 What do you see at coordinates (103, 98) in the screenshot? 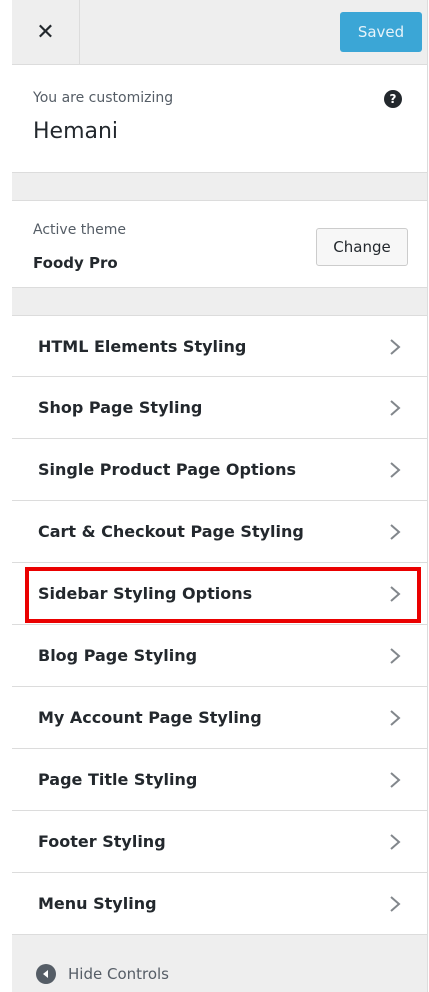
I see `customizing-label: You are customizing` at bounding box center [103, 98].